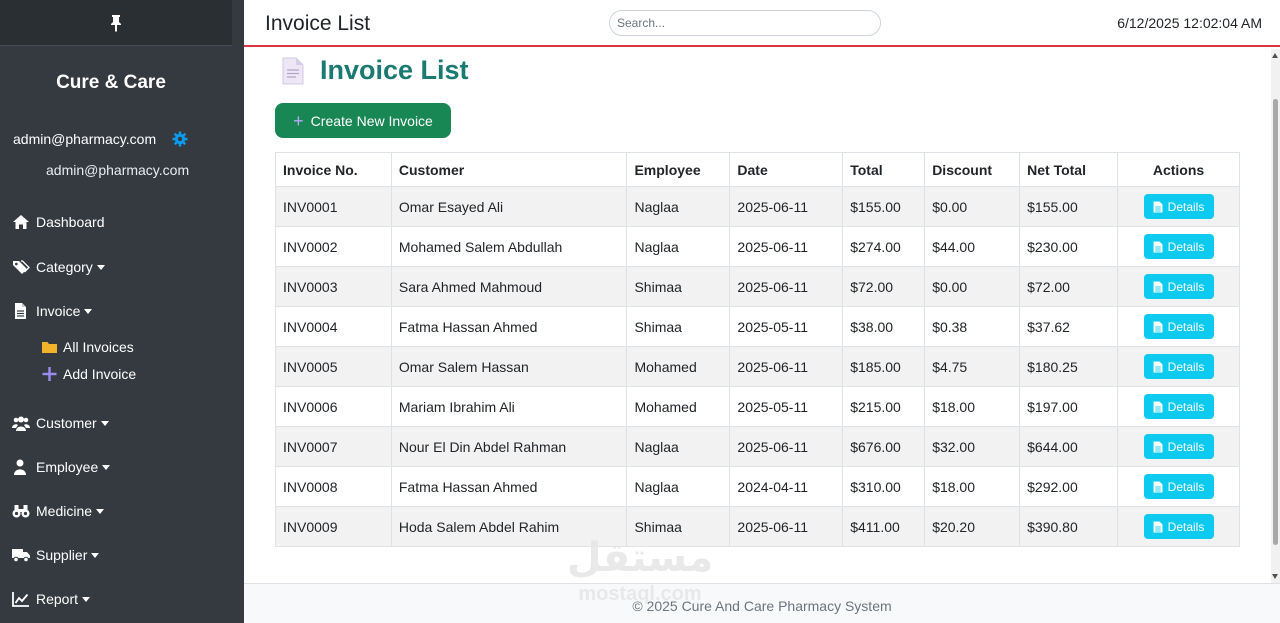 The image size is (1280, 623). I want to click on page-scrollbar, so click(1275, 316).